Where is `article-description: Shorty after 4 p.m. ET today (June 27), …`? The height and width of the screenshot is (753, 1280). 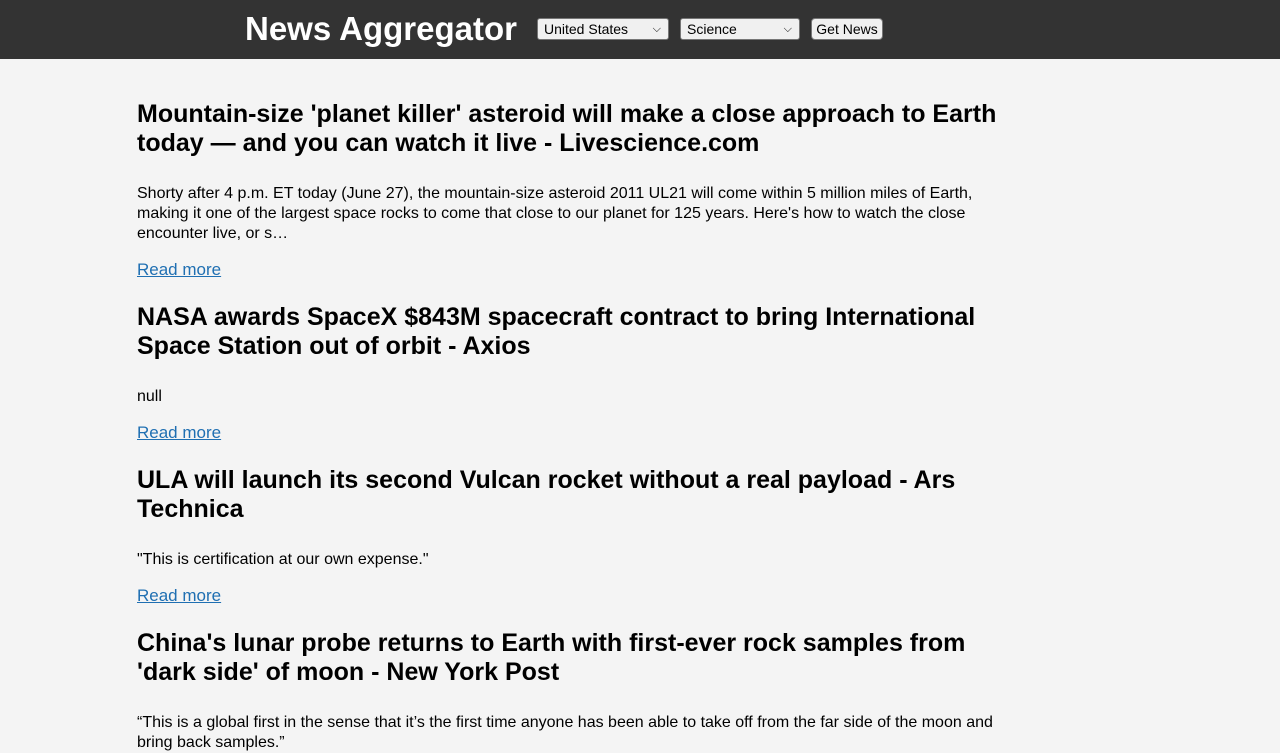 article-description: Shorty after 4 p.m. ET today (June 27), … is located at coordinates (555, 213).